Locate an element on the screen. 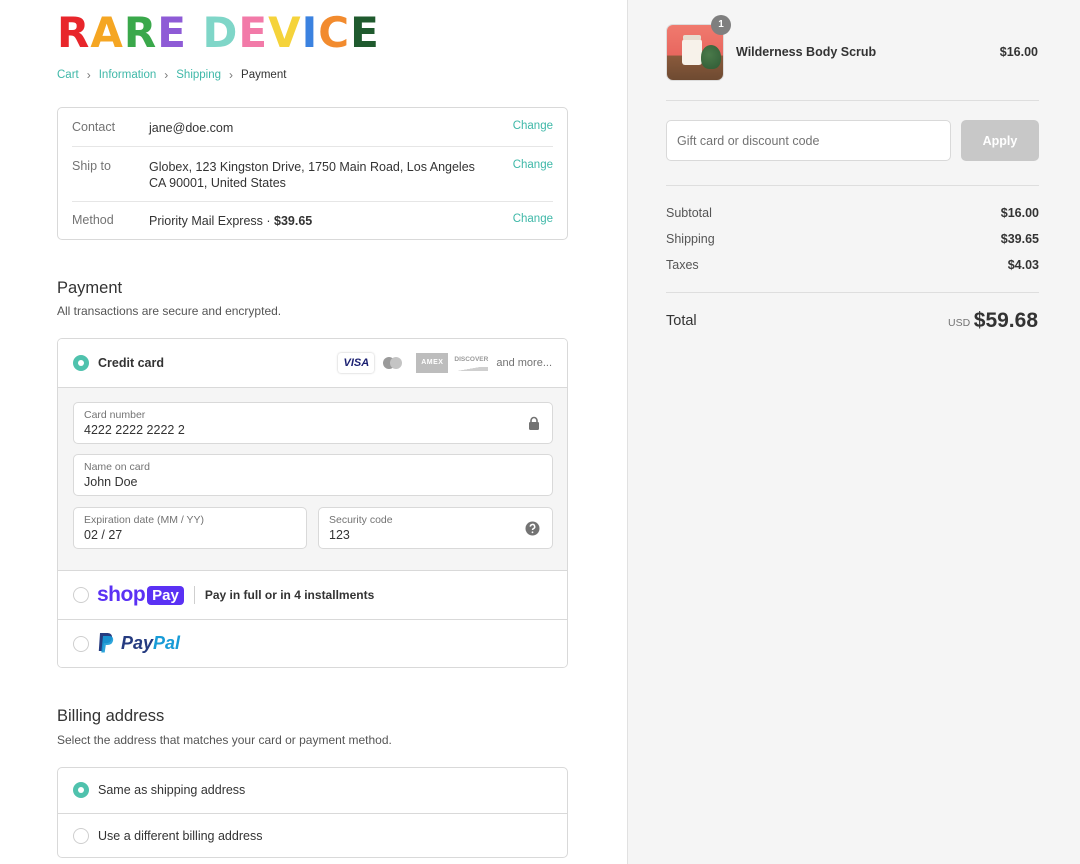 This screenshot has height=864, width=1080. method-price: $39.65 is located at coordinates (293, 221).